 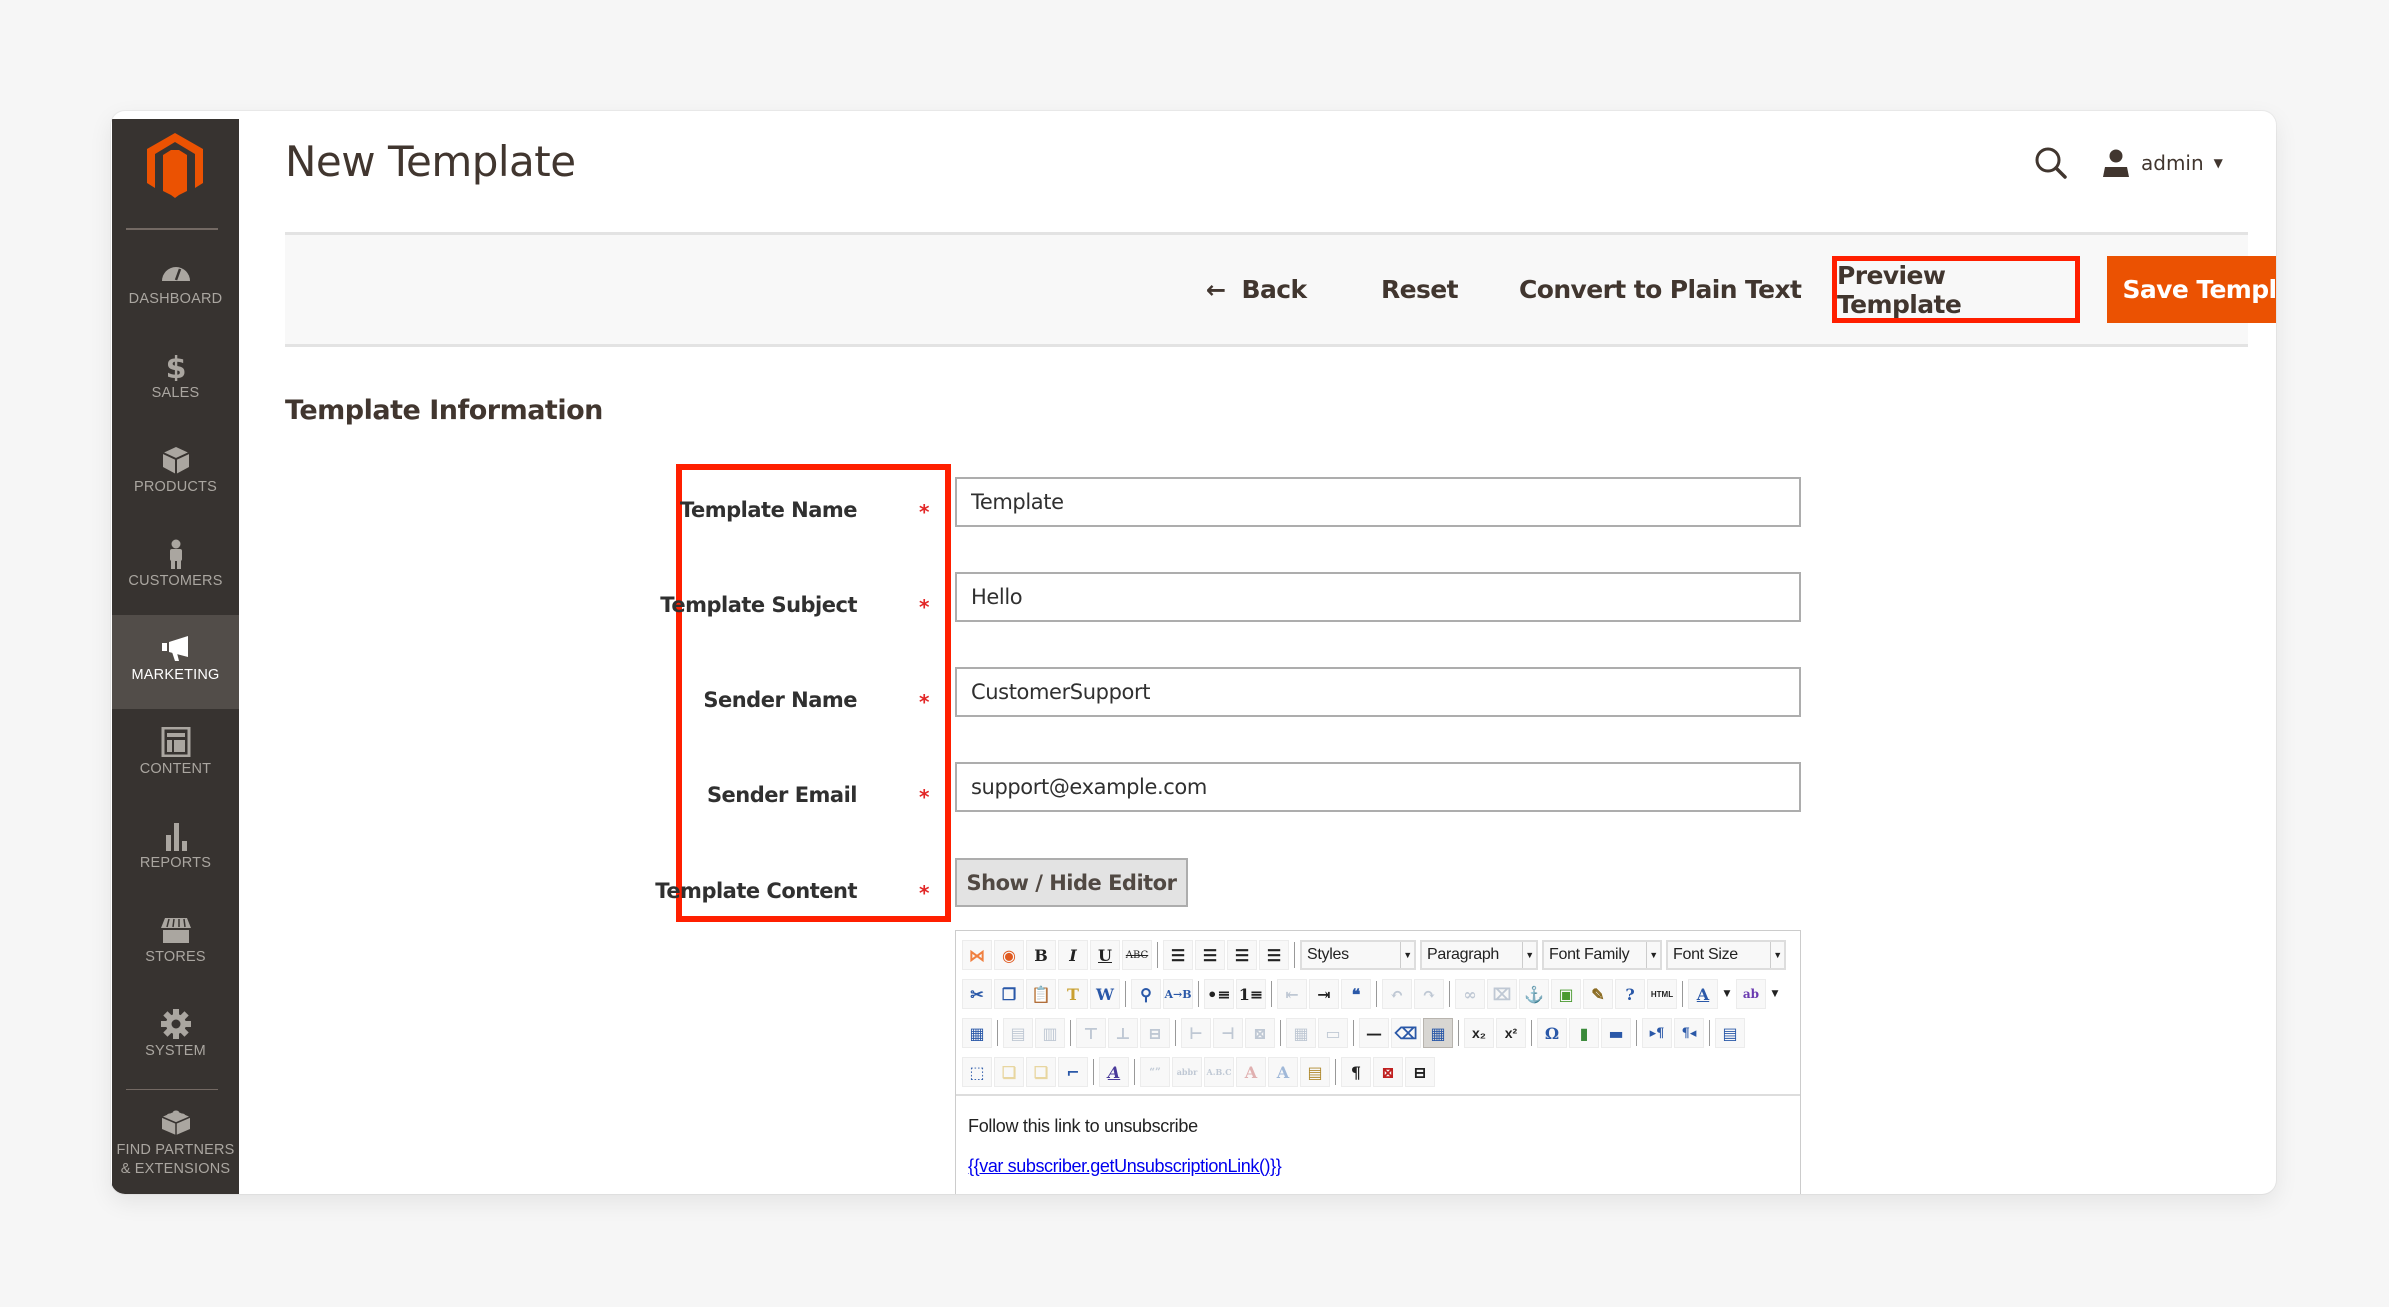 What do you see at coordinates (1301, 1033) in the screenshot?
I see `split-cells-icon: ▦` at bounding box center [1301, 1033].